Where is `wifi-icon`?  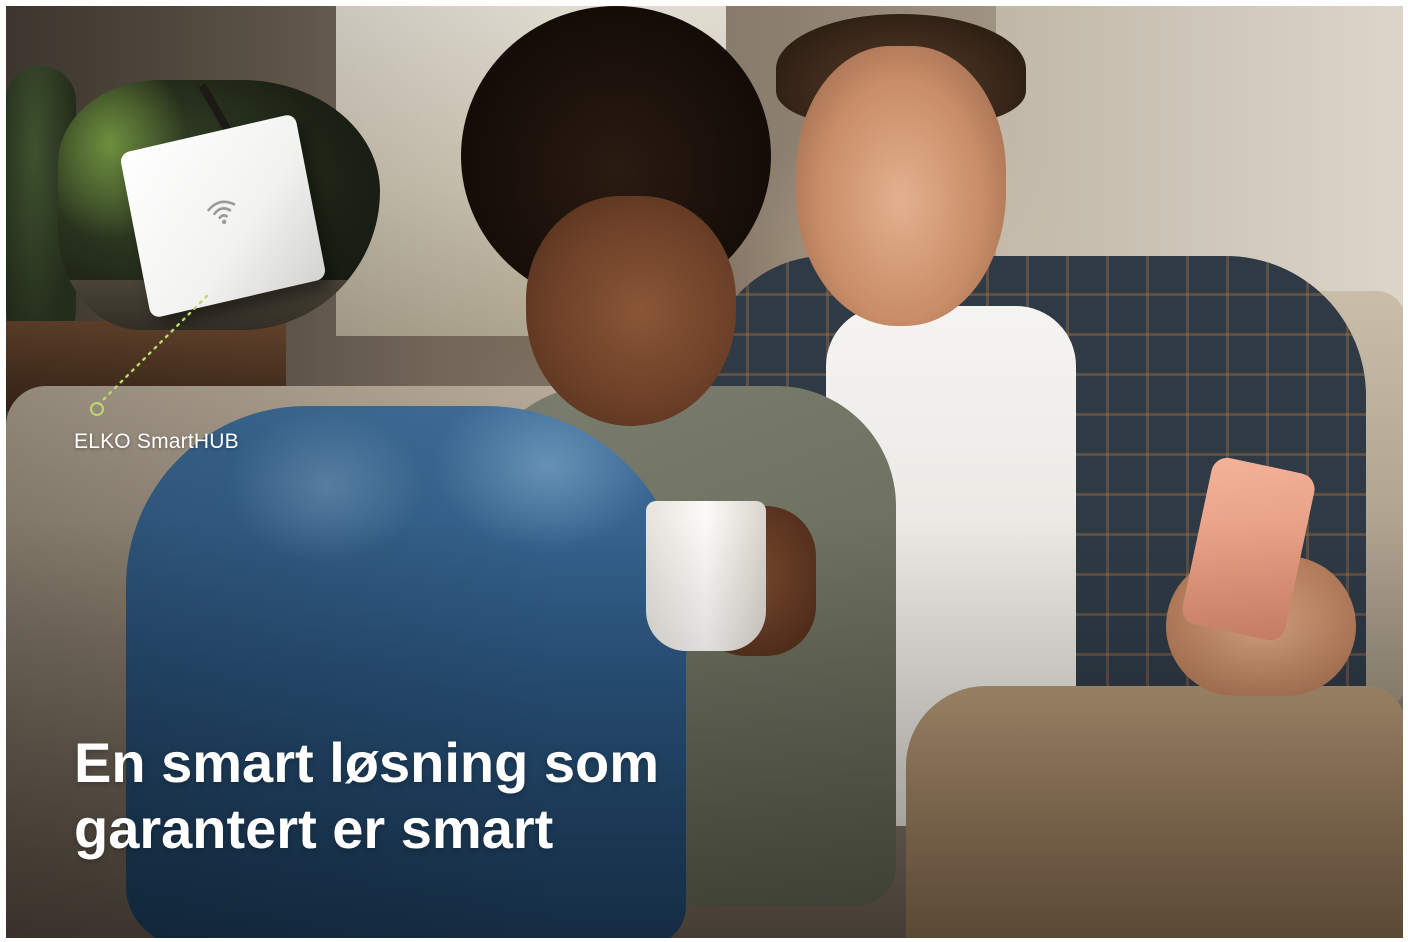 wifi-icon is located at coordinates (221, 212).